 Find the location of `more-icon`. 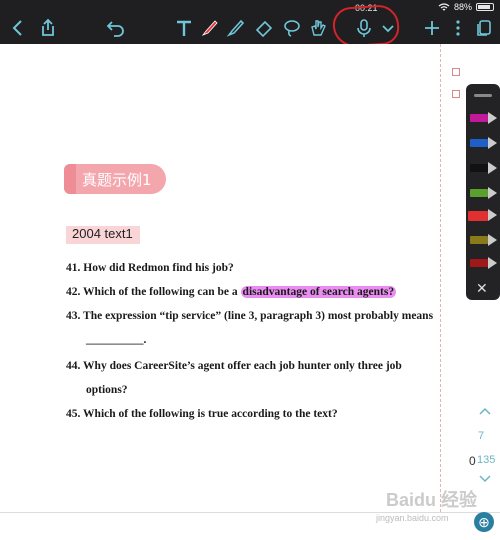

more-icon is located at coordinates (458, 28).